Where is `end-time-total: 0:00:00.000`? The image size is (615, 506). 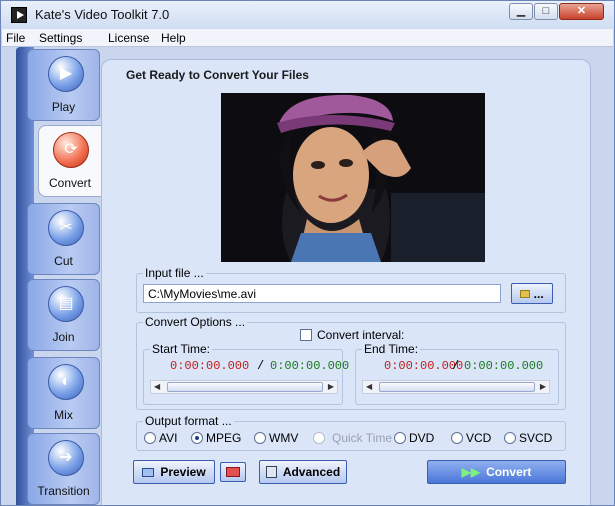
end-time-total: 0:00:00.000 is located at coordinates (504, 366).